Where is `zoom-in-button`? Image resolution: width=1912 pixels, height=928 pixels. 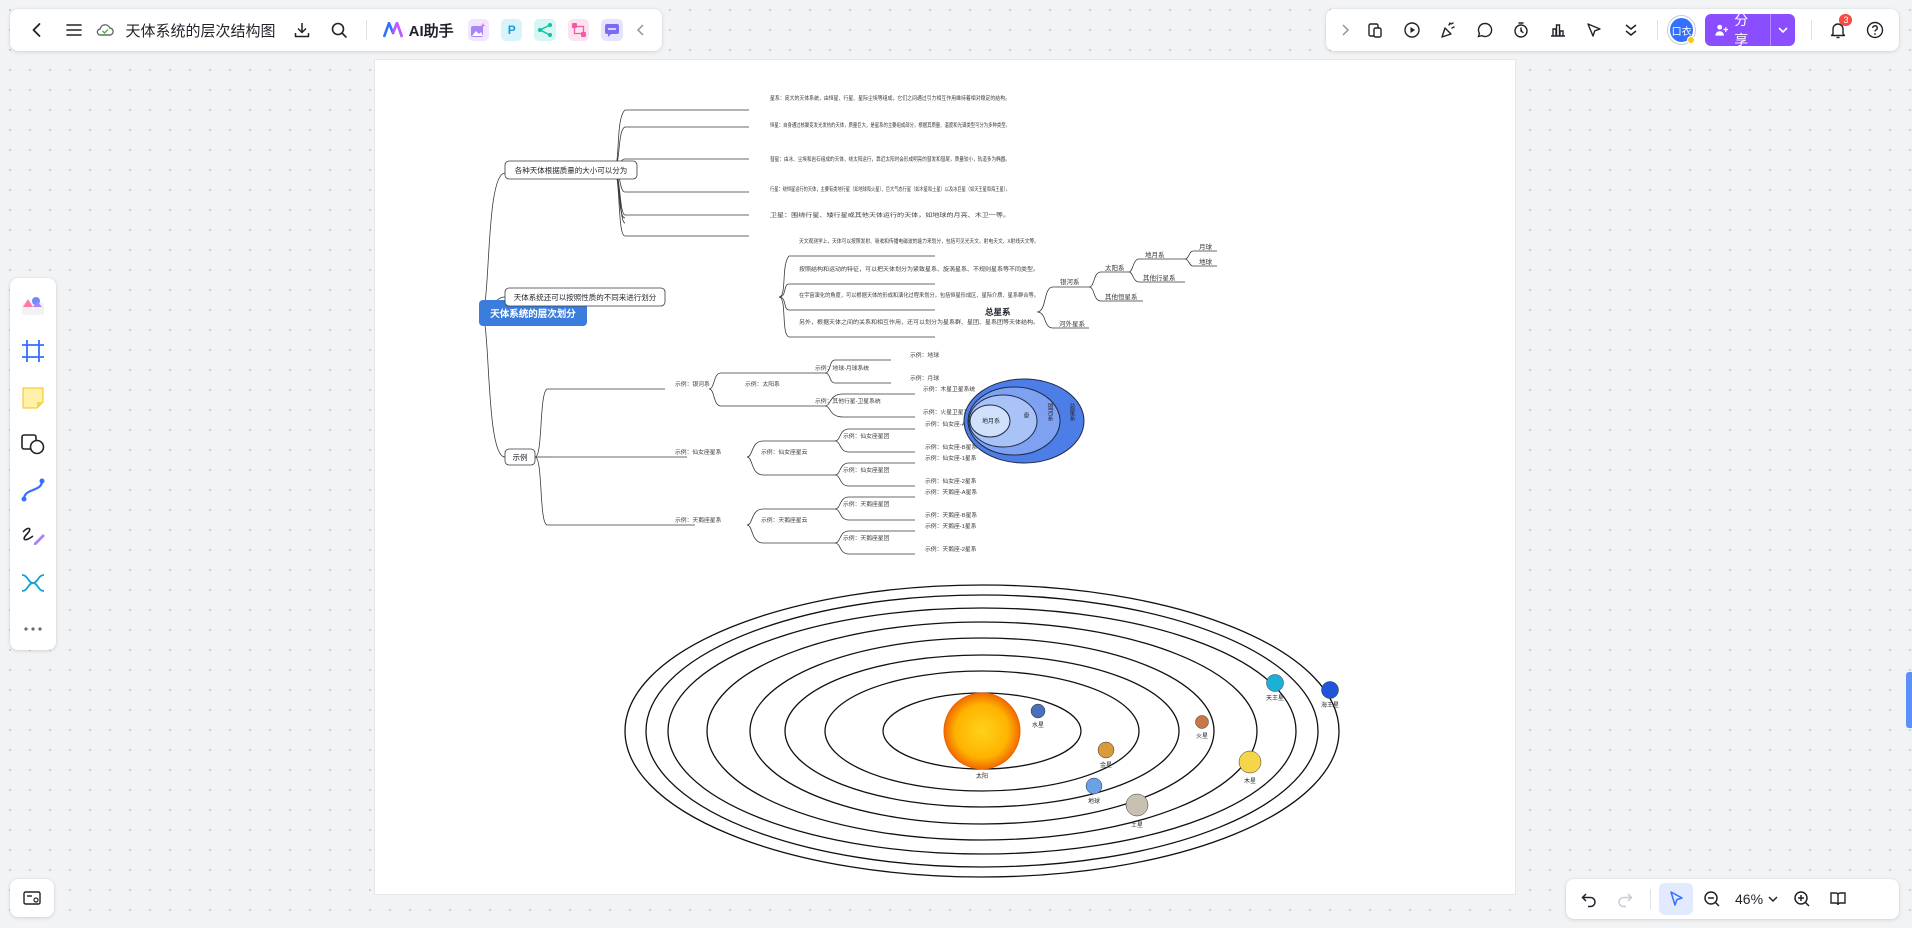 zoom-in-button is located at coordinates (1802, 899).